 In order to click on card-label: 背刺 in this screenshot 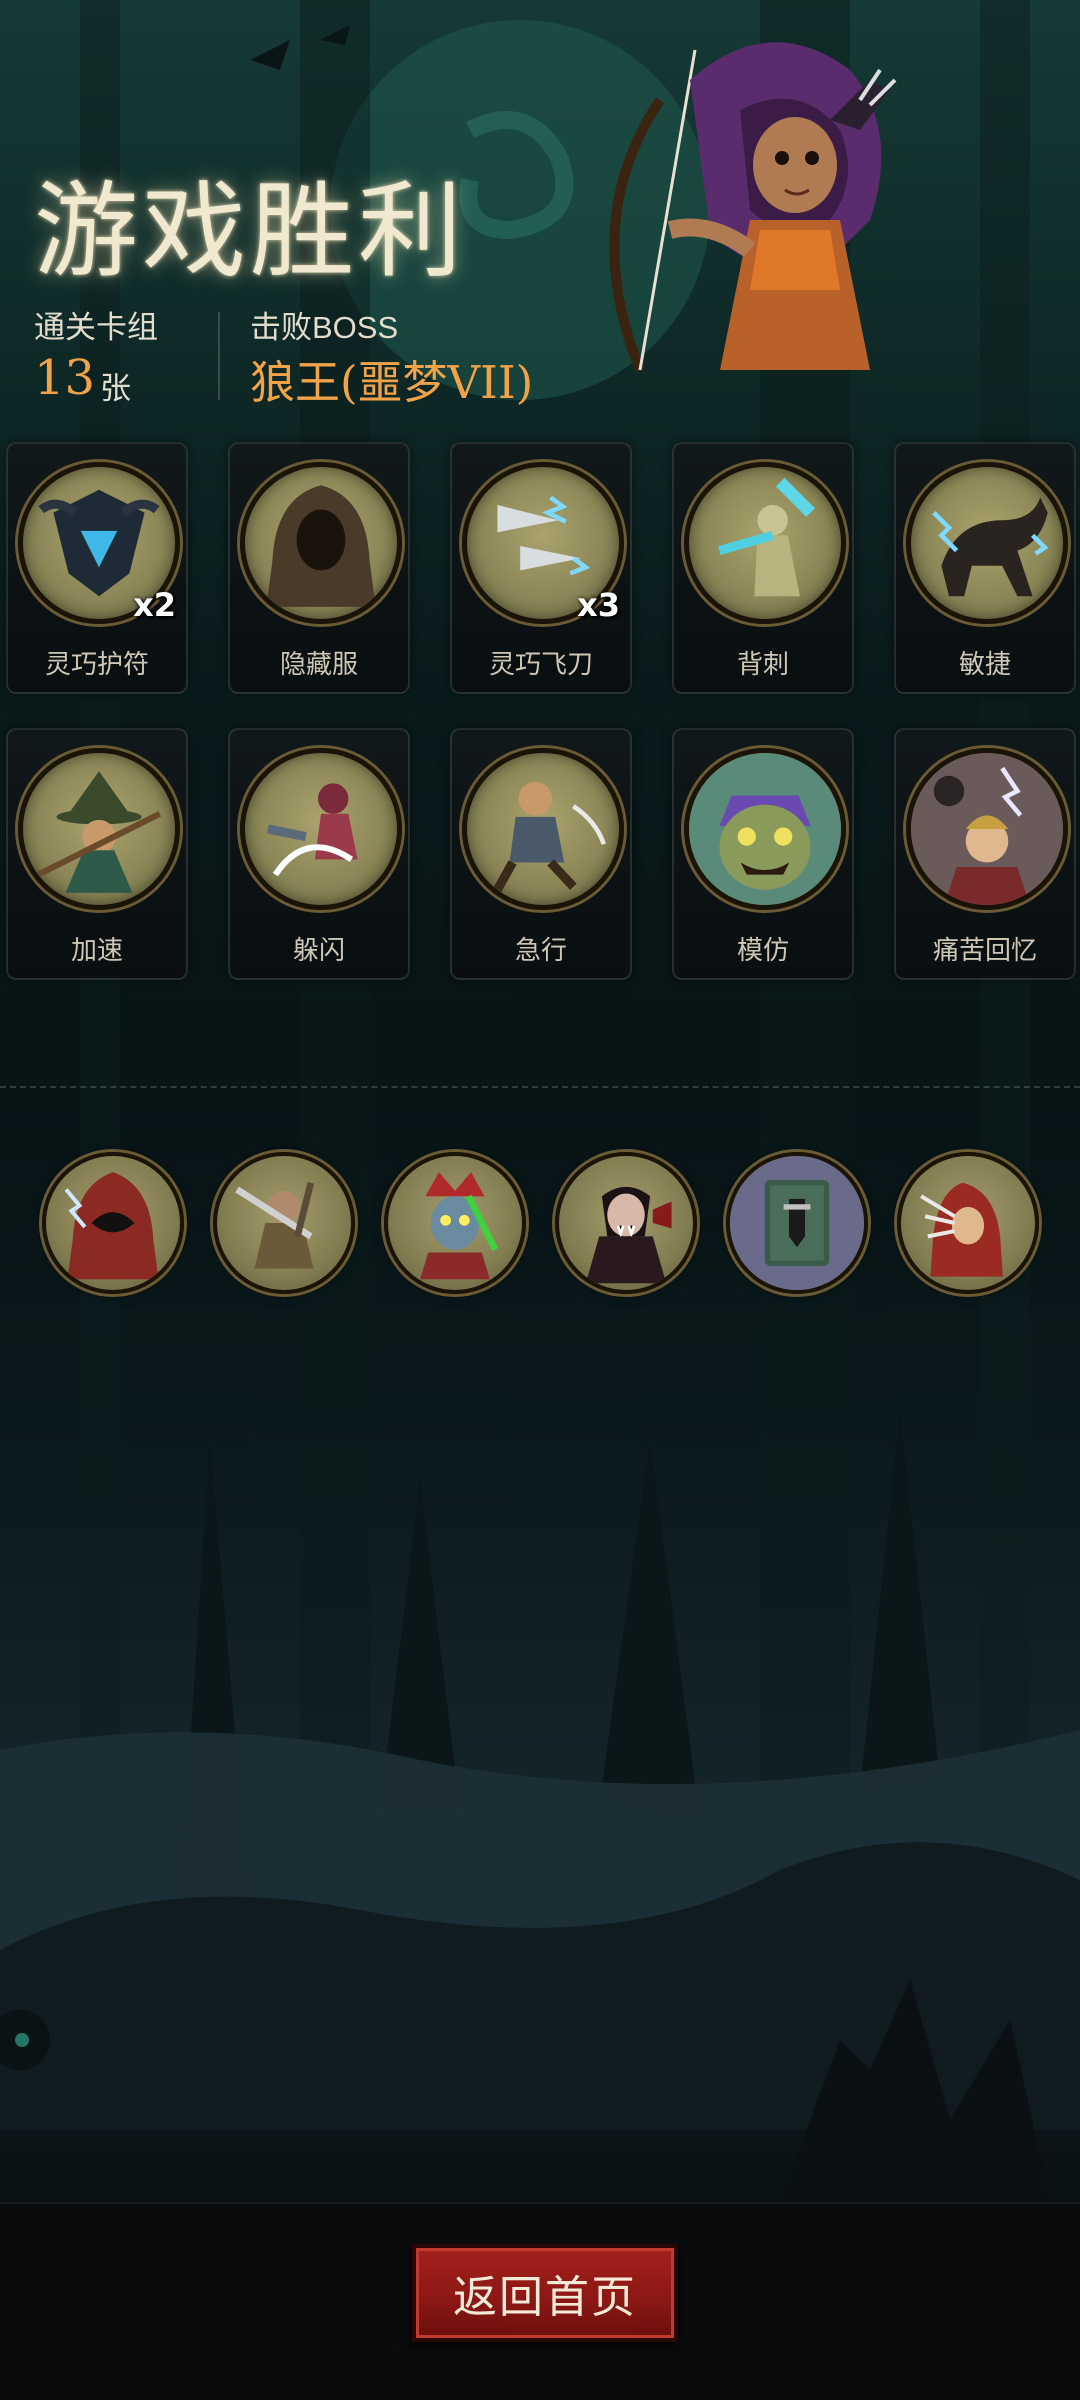, I will do `click(762, 664)`.